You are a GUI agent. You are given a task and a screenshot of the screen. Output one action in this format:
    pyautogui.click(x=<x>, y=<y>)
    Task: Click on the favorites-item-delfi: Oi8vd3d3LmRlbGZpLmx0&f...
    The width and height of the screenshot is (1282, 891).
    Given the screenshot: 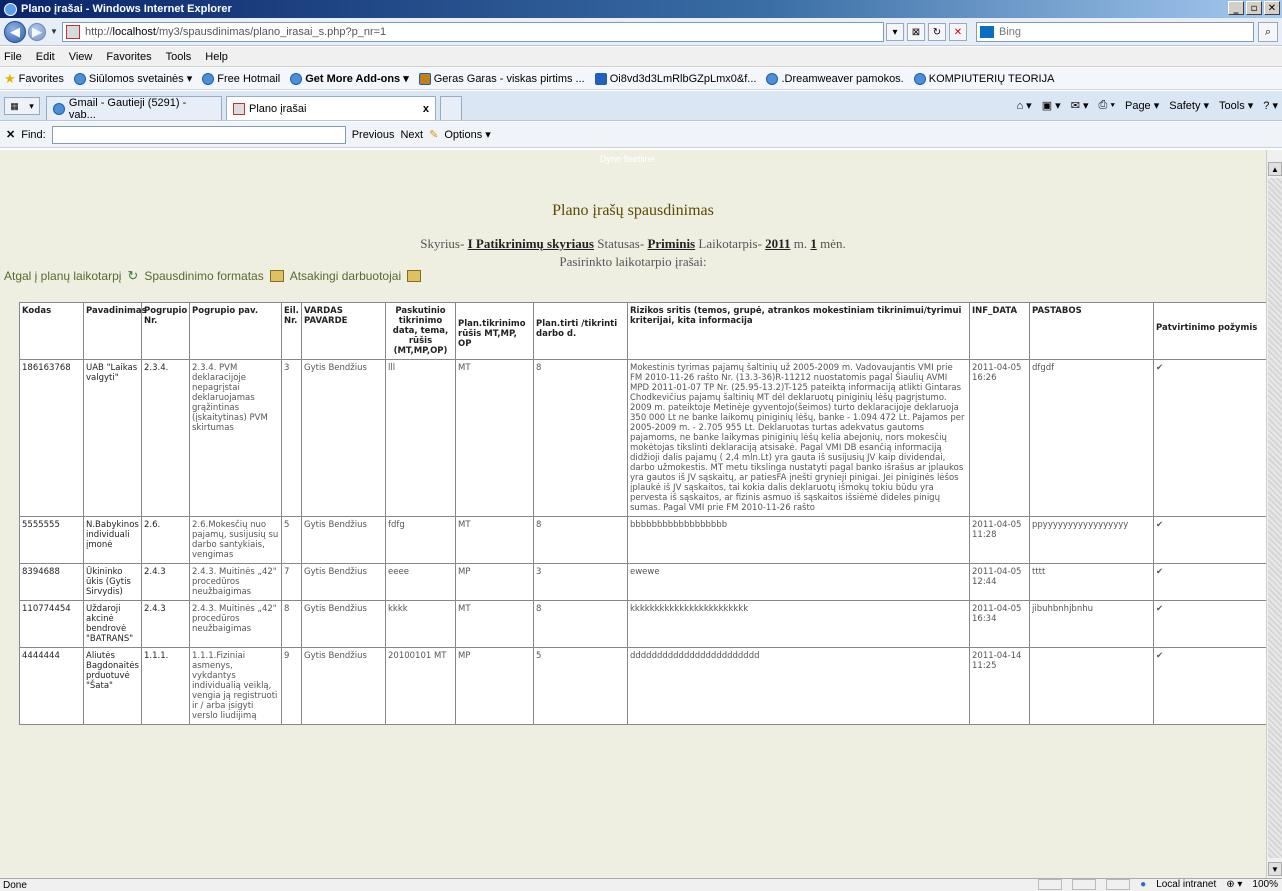 What is the action you would take?
    pyautogui.click(x=675, y=78)
    